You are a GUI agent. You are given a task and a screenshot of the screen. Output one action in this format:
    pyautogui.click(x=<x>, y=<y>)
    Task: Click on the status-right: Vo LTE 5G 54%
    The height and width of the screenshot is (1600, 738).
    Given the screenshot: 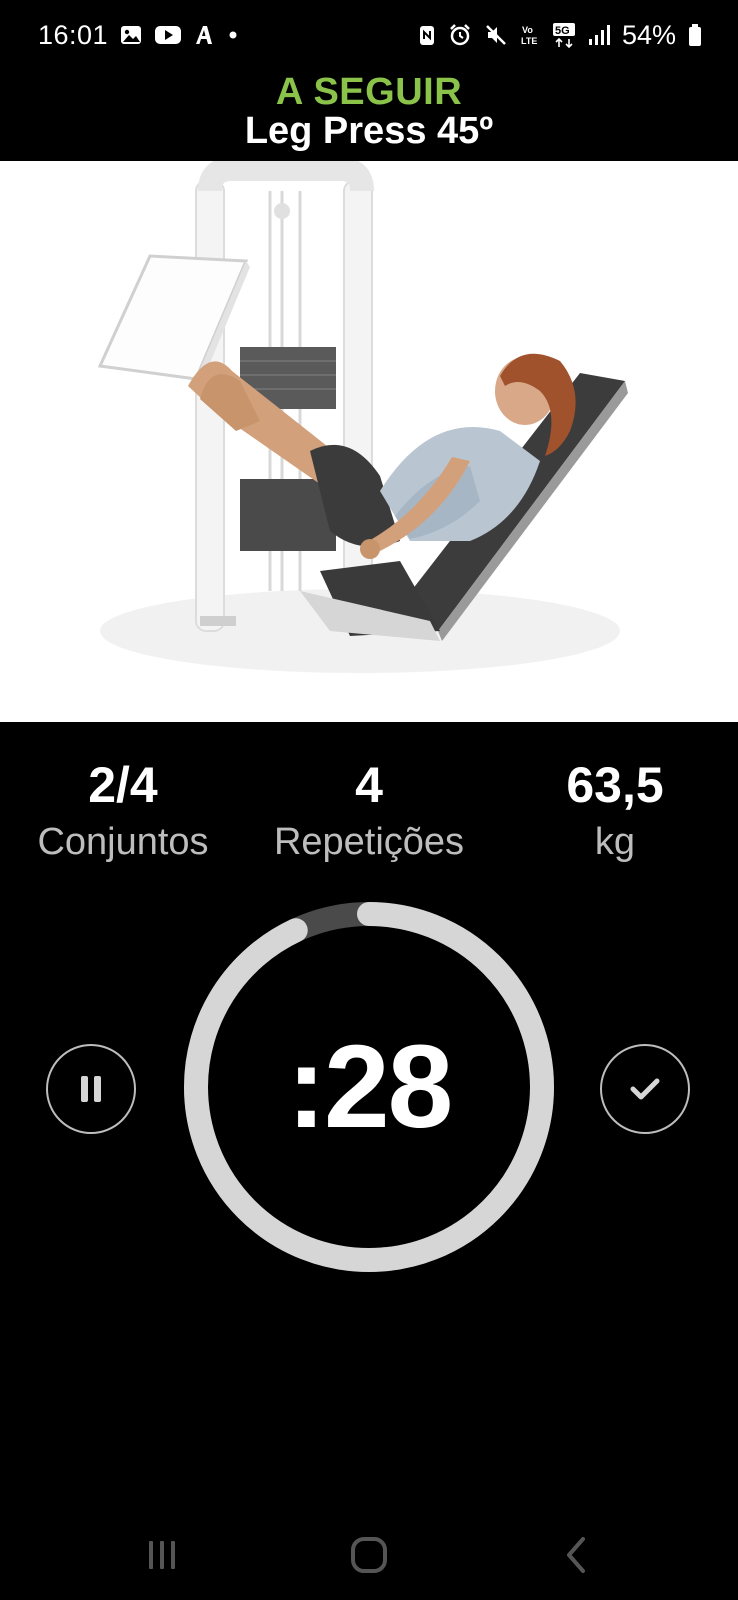 What is the action you would take?
    pyautogui.click(x=560, y=35)
    